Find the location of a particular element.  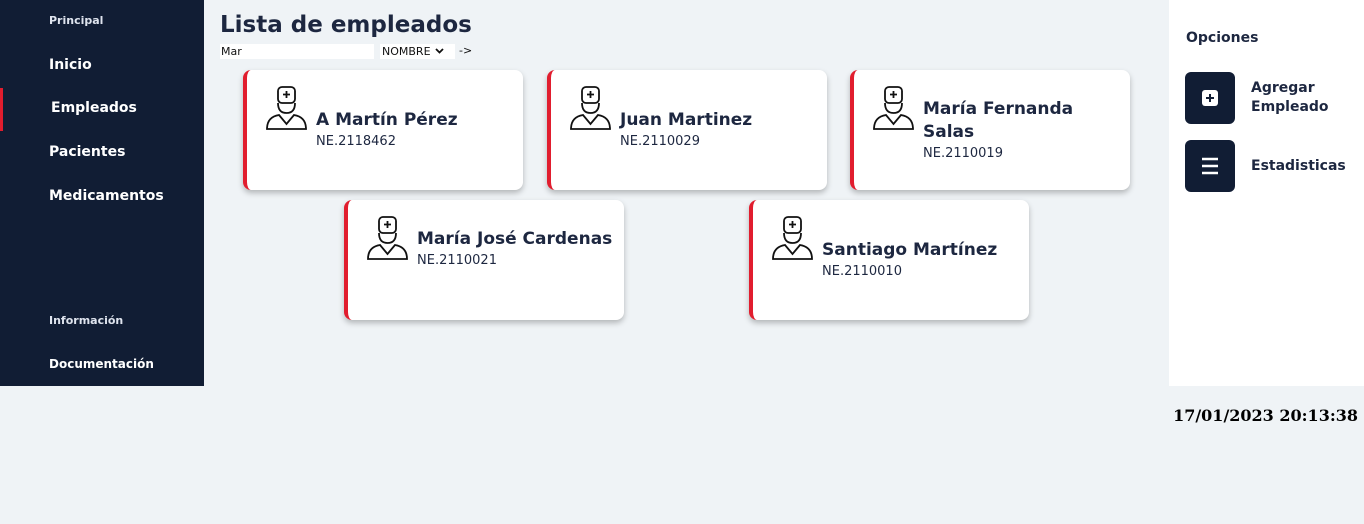

stats-button is located at coordinates (1210, 166).